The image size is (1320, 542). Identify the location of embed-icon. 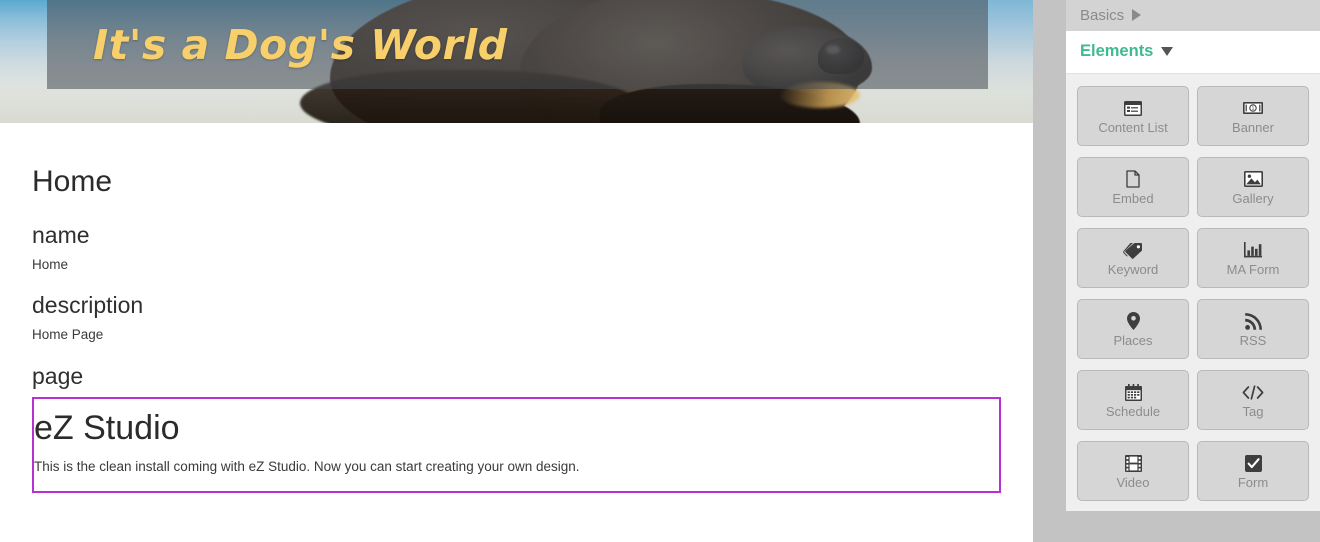
(1133, 179).